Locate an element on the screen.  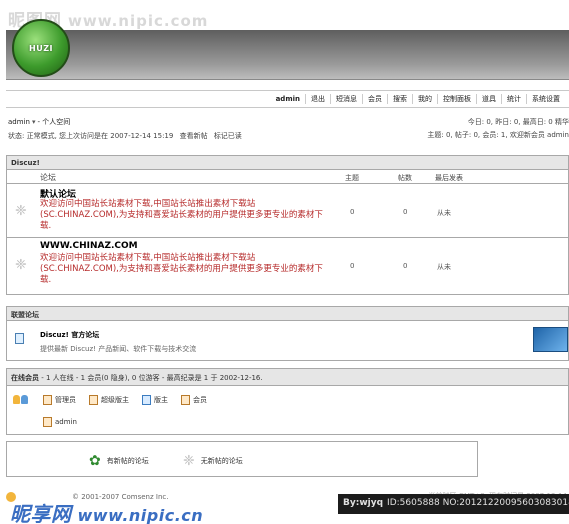
forum-name: WWW.CHINAZ.COM is located at coordinates (89, 246).